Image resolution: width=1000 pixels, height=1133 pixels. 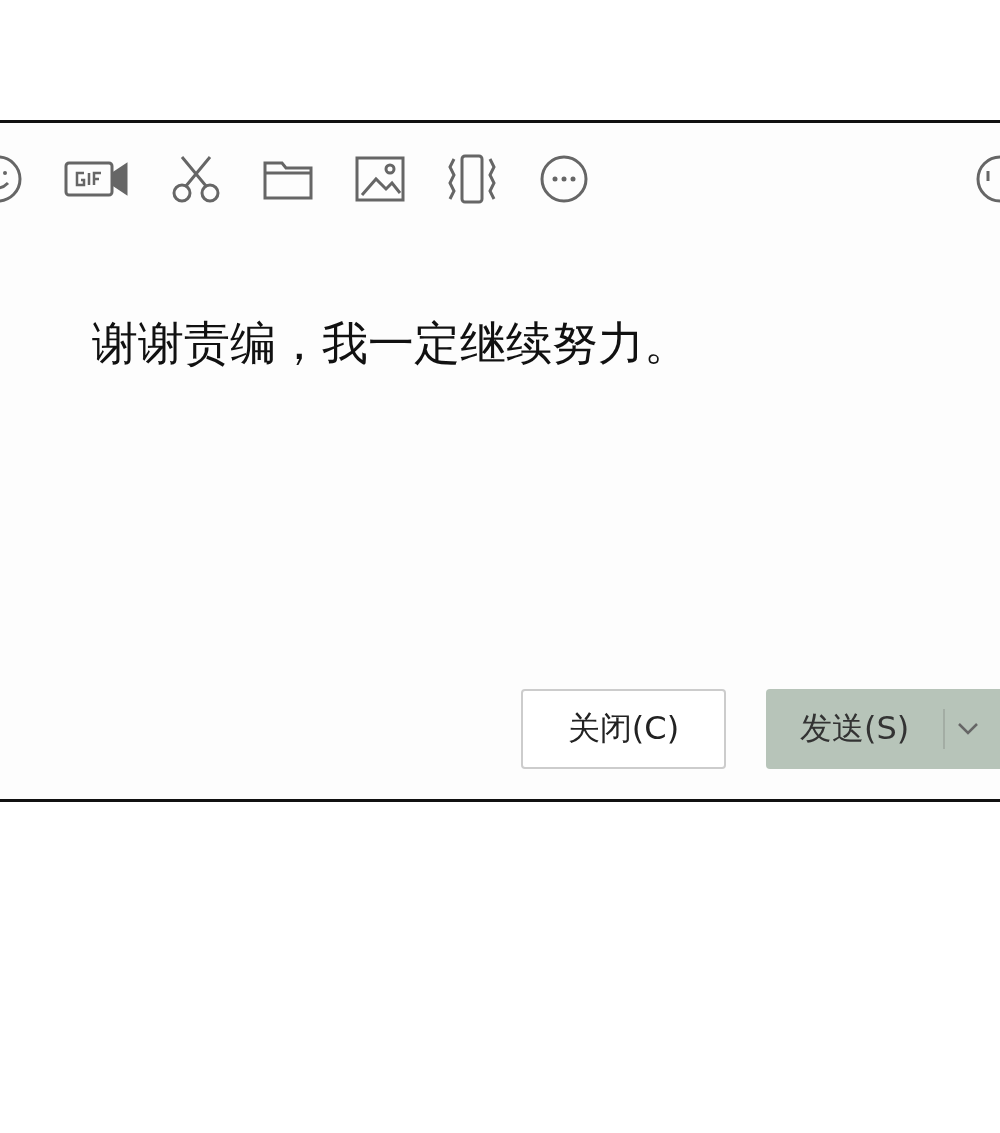 What do you see at coordinates (564, 179) in the screenshot?
I see `more-icon` at bounding box center [564, 179].